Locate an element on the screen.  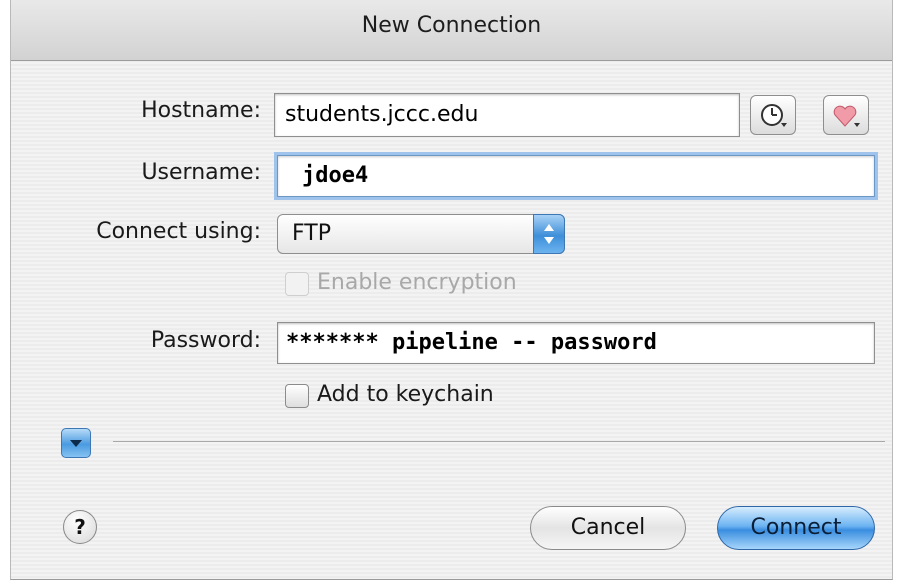
add-to-keychain-checkbox is located at coordinates (297, 396).